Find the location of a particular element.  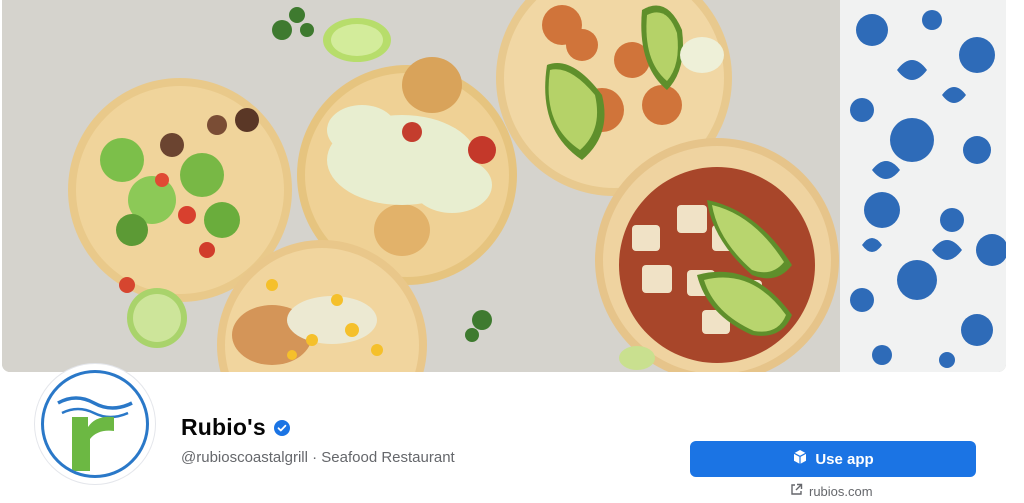

rubios-logo is located at coordinates (95, 424).